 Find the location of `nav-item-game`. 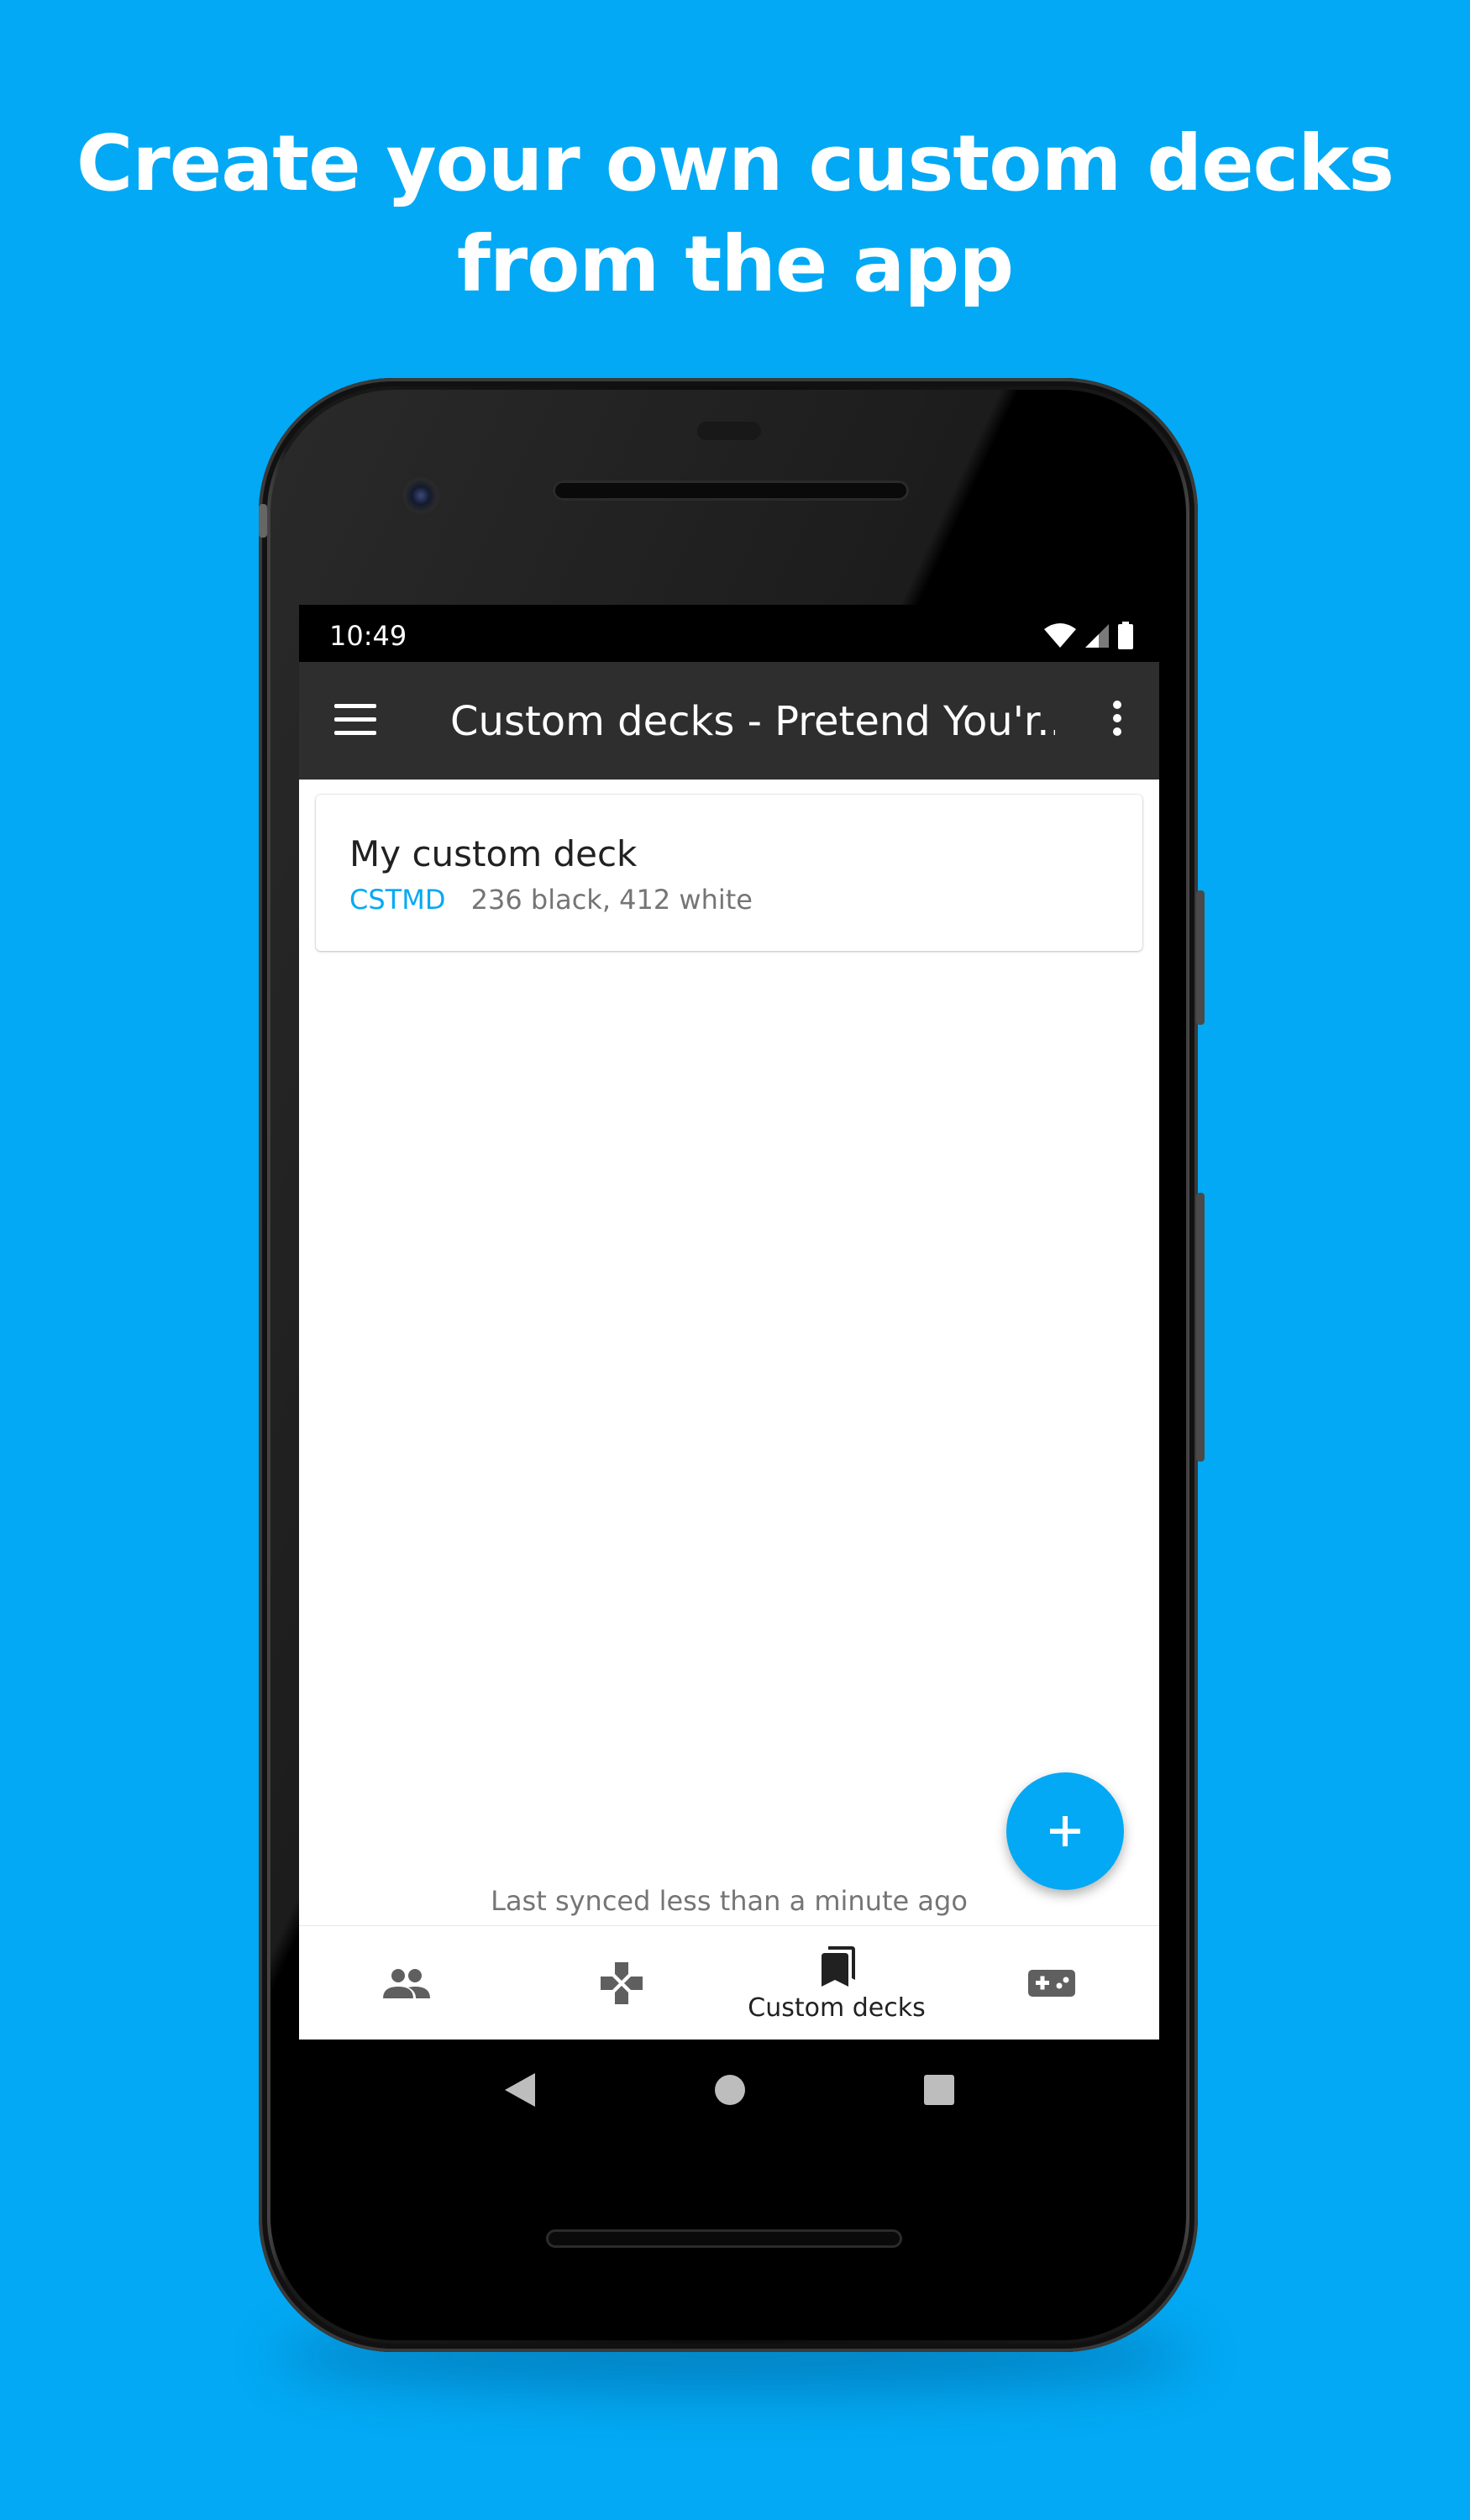

nav-item-game is located at coordinates (1051, 1983).